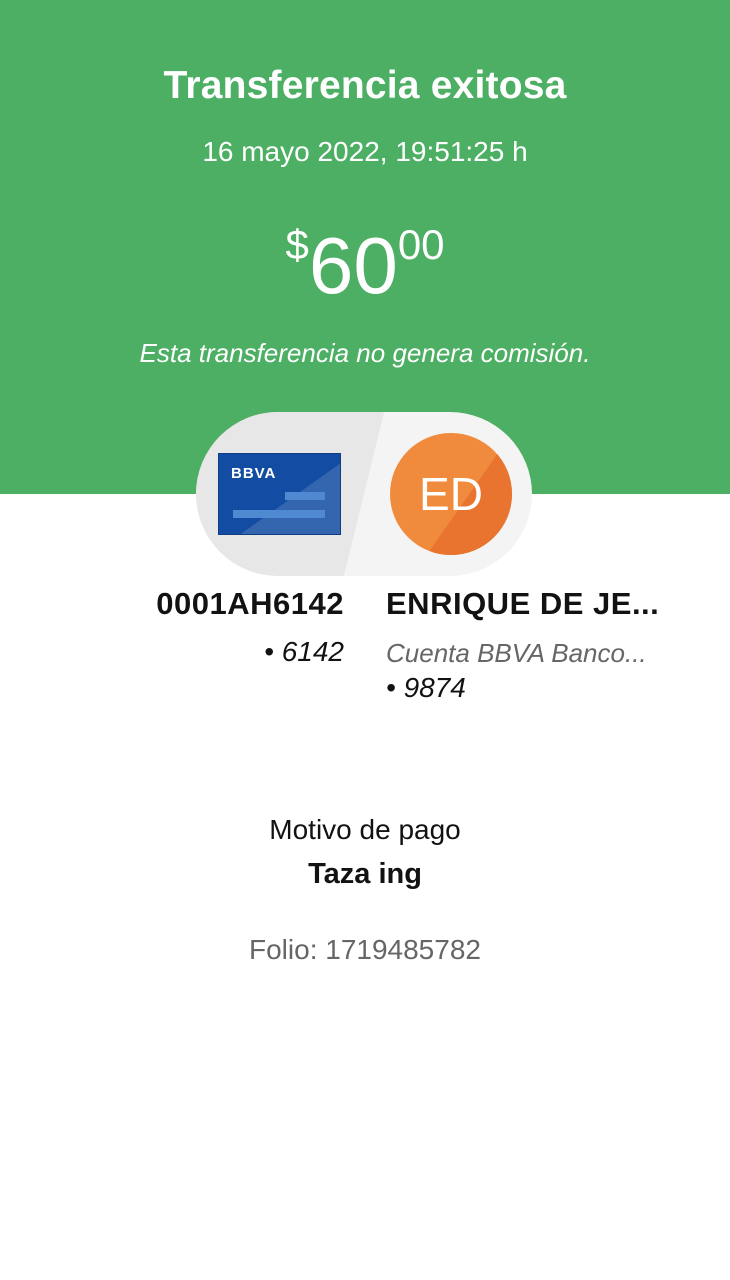 The width and height of the screenshot is (730, 1280). I want to click on origin-account-name: 0001AH6142, so click(250, 603).